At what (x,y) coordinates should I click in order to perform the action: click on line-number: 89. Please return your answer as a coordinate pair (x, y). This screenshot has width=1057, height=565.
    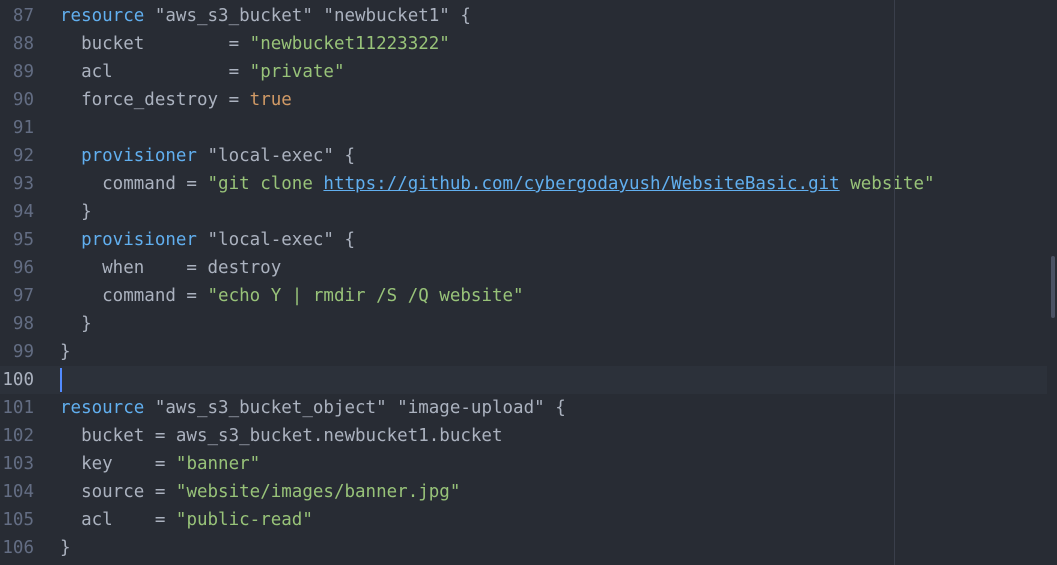
    Looking at the image, I should click on (23, 72).